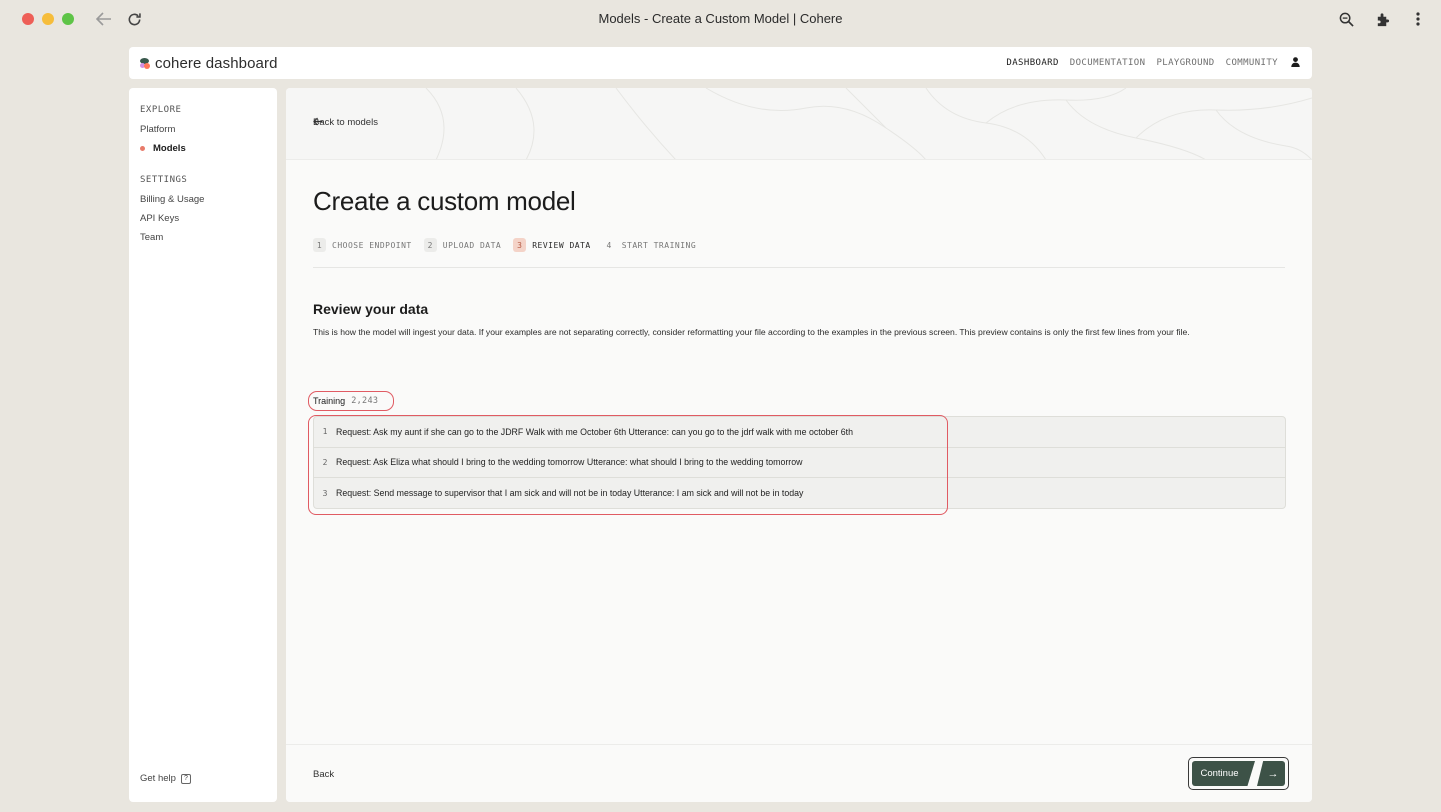 The image size is (1441, 812). I want to click on cohere-logo-icon, so click(145, 63).